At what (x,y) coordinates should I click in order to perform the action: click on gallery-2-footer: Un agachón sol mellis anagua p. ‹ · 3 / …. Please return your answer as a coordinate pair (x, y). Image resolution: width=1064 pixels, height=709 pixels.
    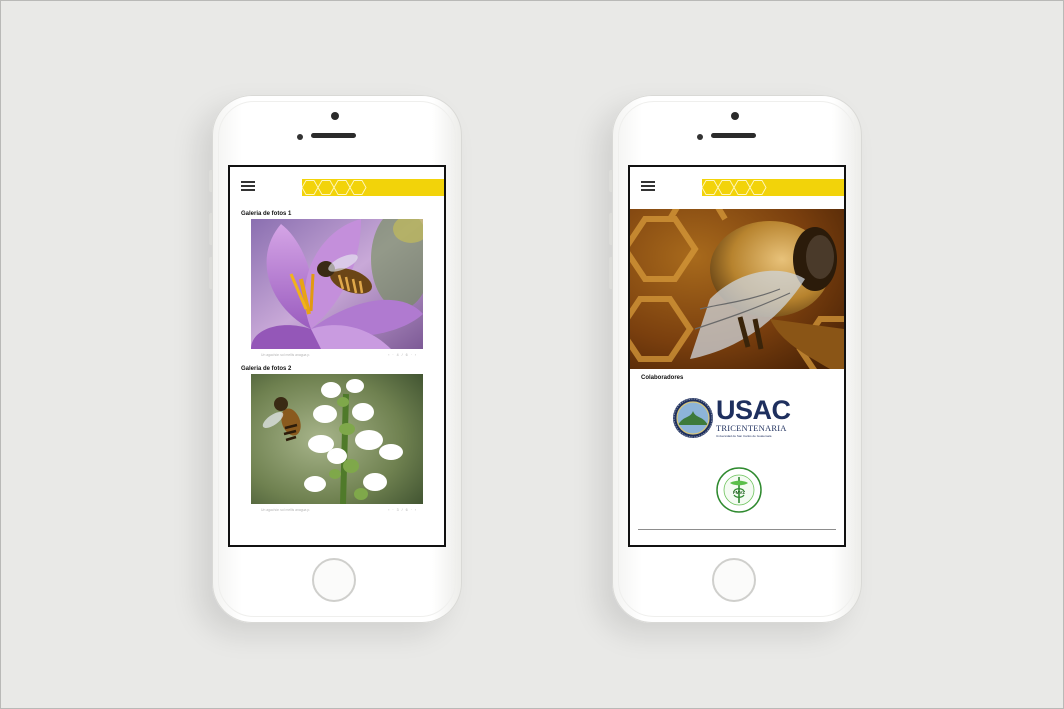
    Looking at the image, I should click on (337, 511).